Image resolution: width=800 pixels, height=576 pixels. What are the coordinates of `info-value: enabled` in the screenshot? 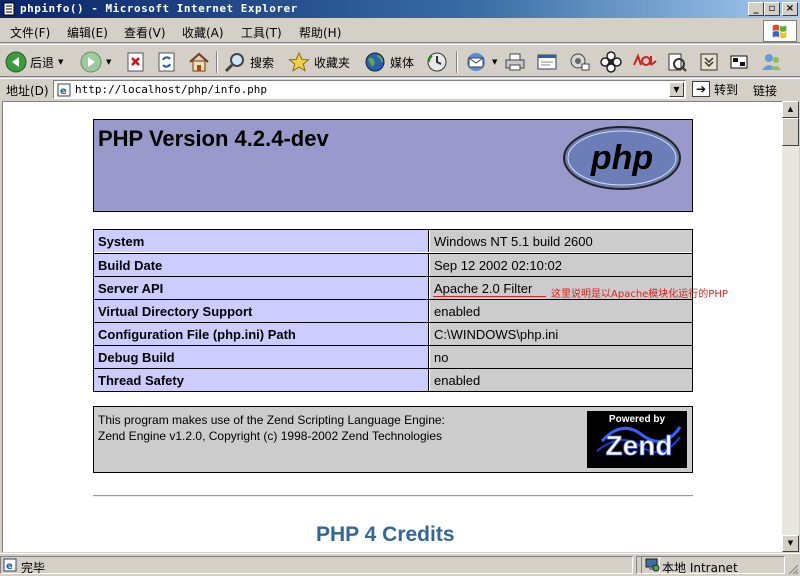 It's located at (561, 380).